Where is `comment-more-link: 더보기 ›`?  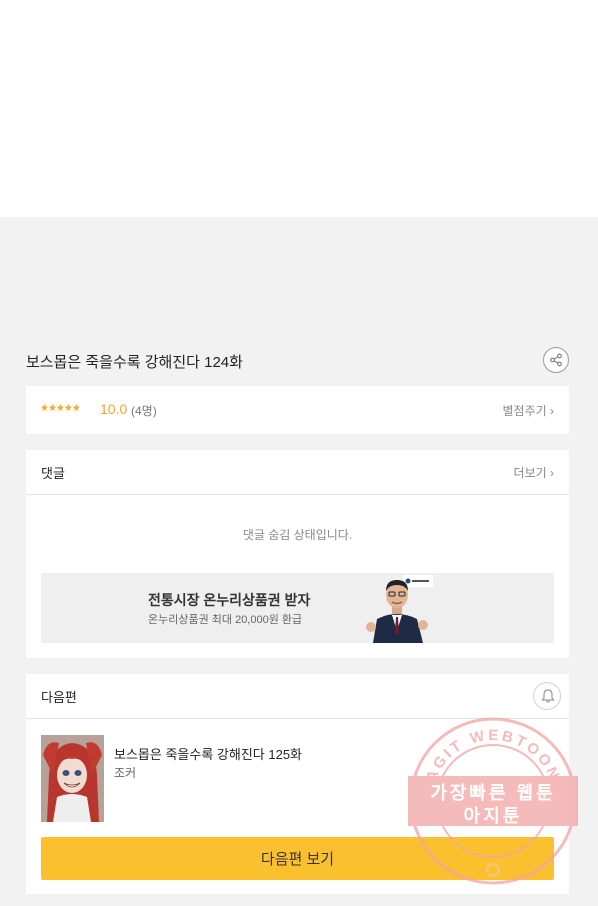 comment-more-link: 더보기 › is located at coordinates (534, 472).